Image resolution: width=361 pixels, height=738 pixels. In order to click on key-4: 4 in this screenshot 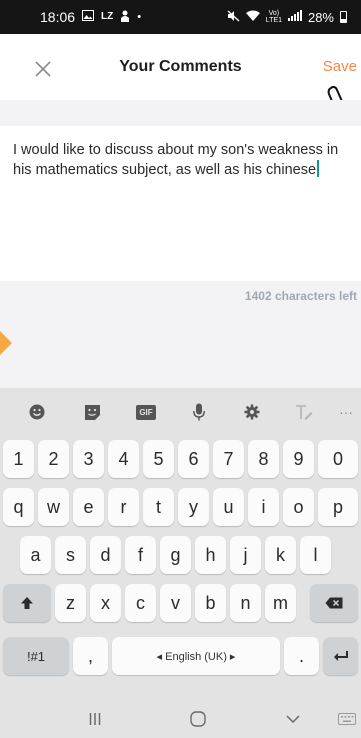, I will do `click(123, 459)`.